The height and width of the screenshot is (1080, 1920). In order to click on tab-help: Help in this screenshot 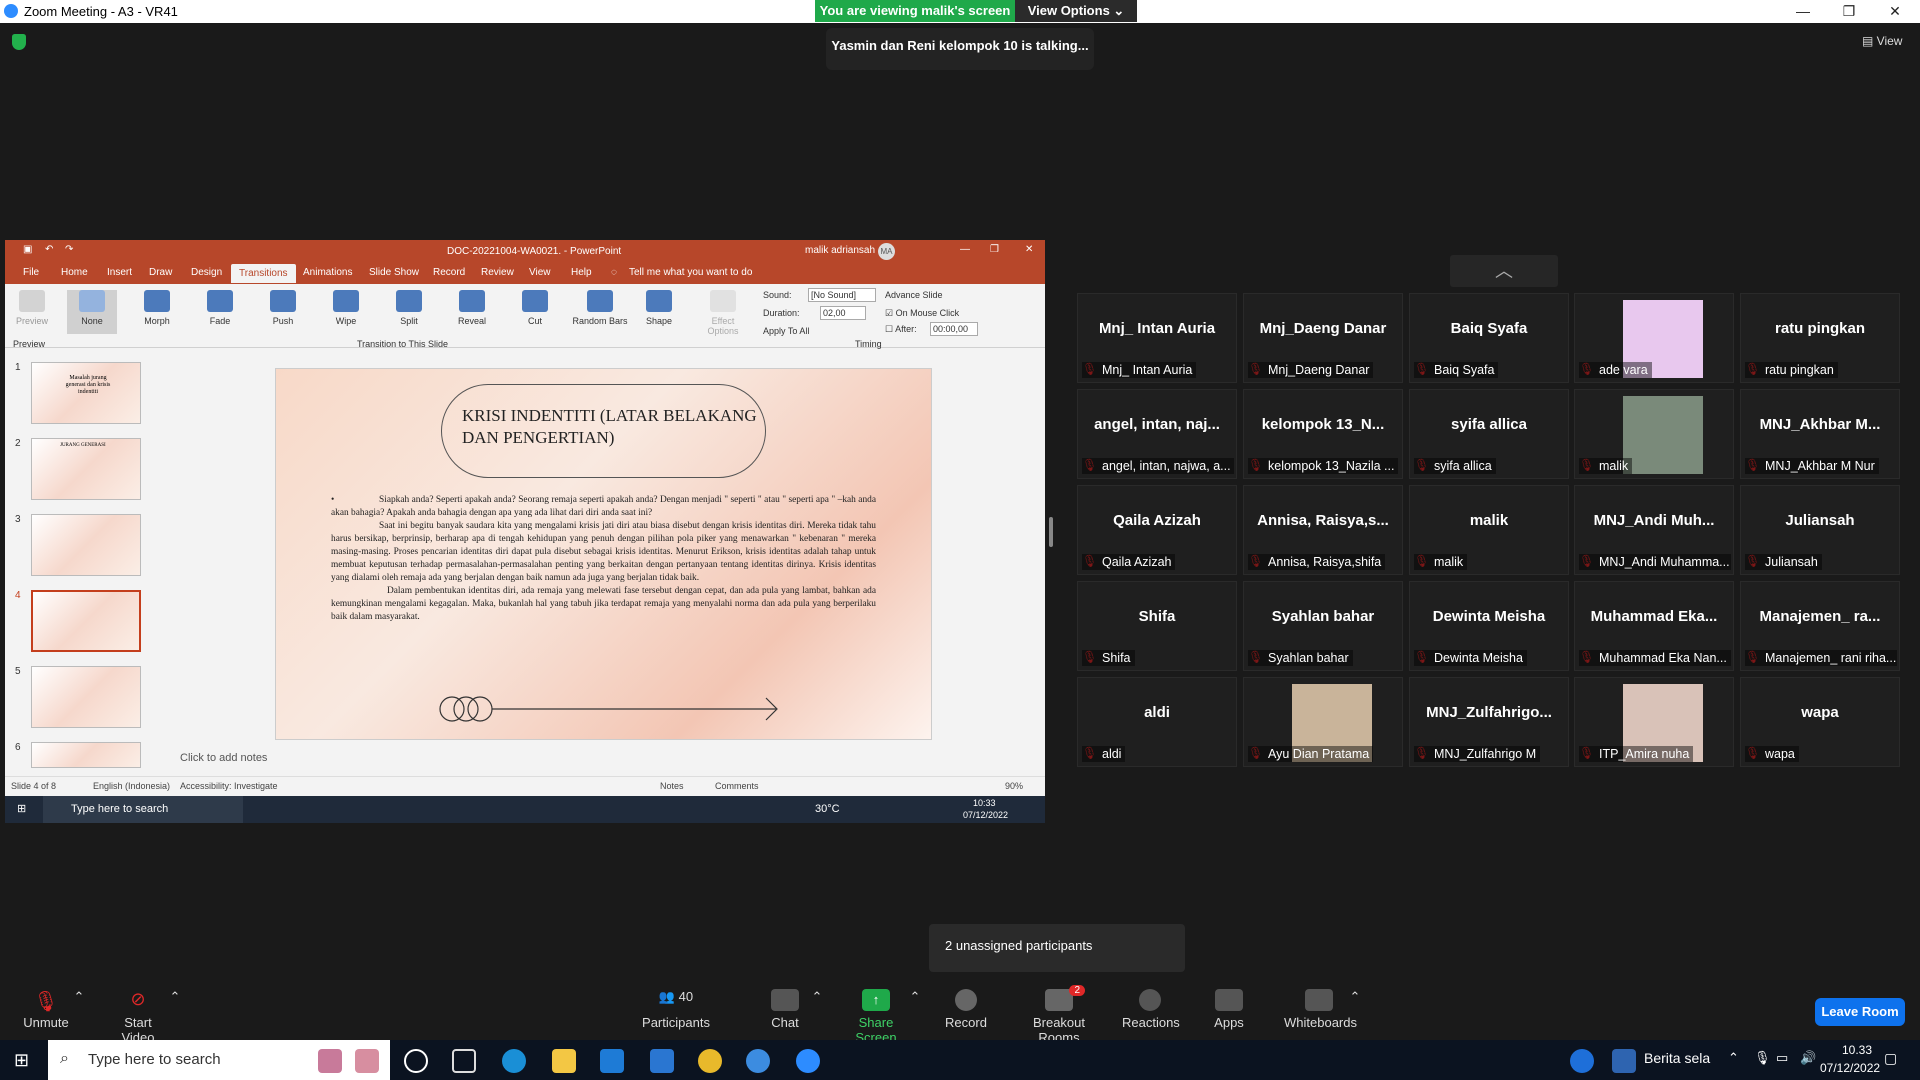, I will do `click(581, 272)`.